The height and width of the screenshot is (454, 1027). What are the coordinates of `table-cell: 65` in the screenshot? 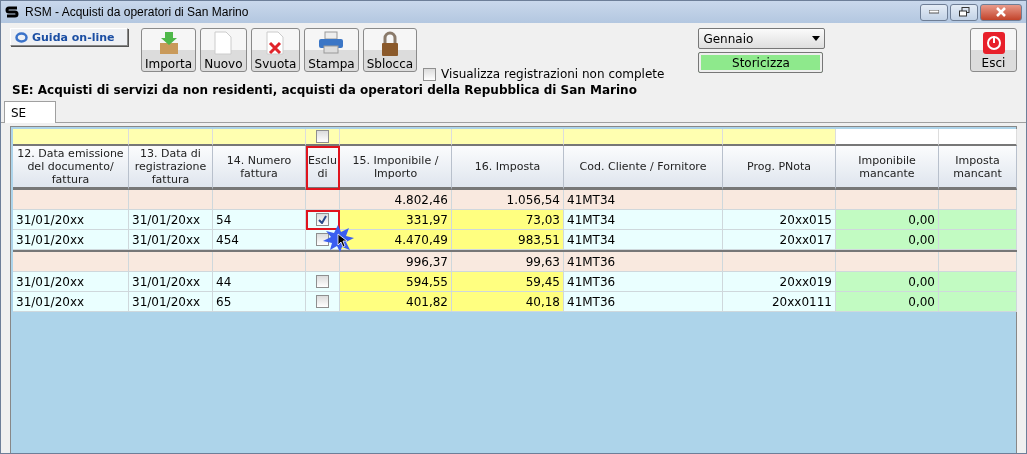 It's located at (259, 302).